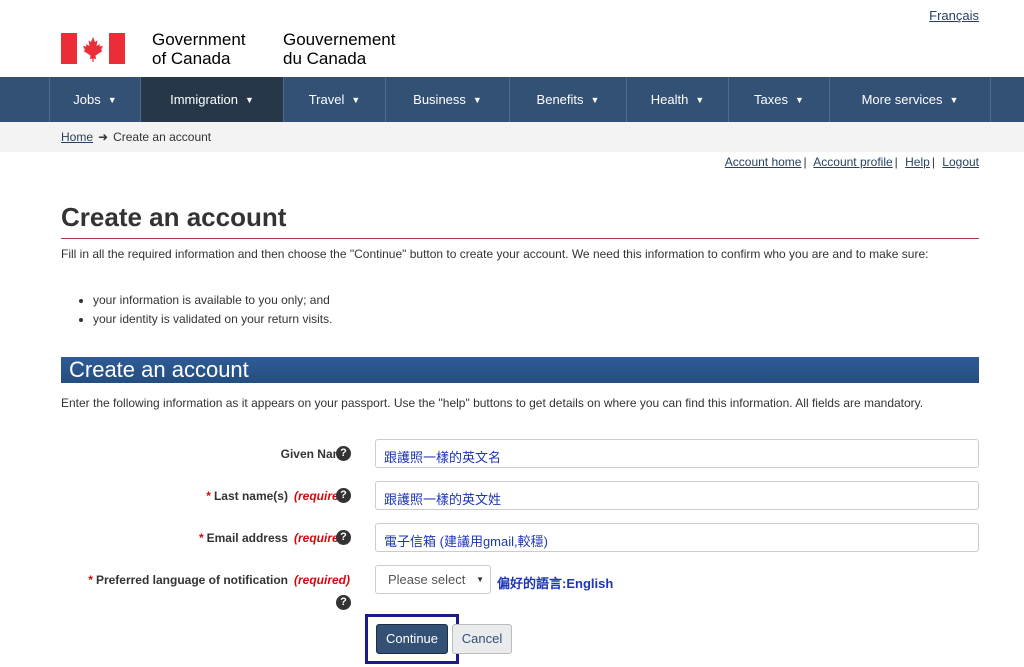 This screenshot has width=1024, height=667. Describe the element at coordinates (247, 538) in the screenshot. I see `email-label-text: Email address` at that location.